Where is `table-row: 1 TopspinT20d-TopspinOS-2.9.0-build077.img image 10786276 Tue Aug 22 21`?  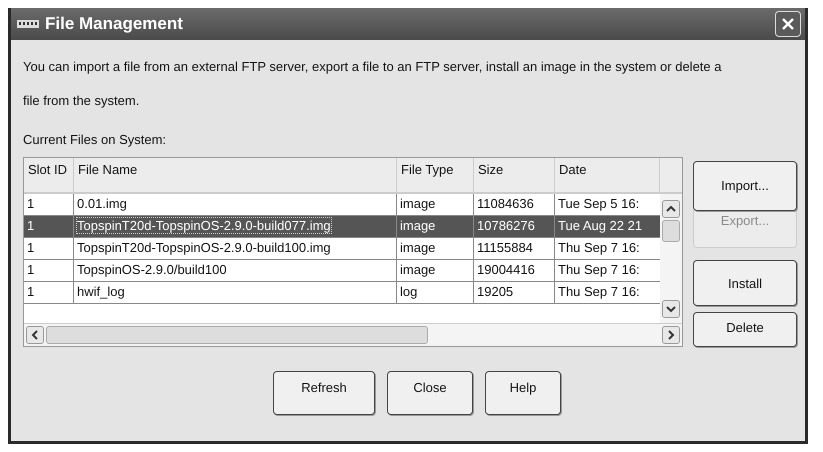
table-row: 1 TopspinT20d-TopspinOS-2.9.0-build077.img image 10786276 Tue Aug 22 21 is located at coordinates (342, 227).